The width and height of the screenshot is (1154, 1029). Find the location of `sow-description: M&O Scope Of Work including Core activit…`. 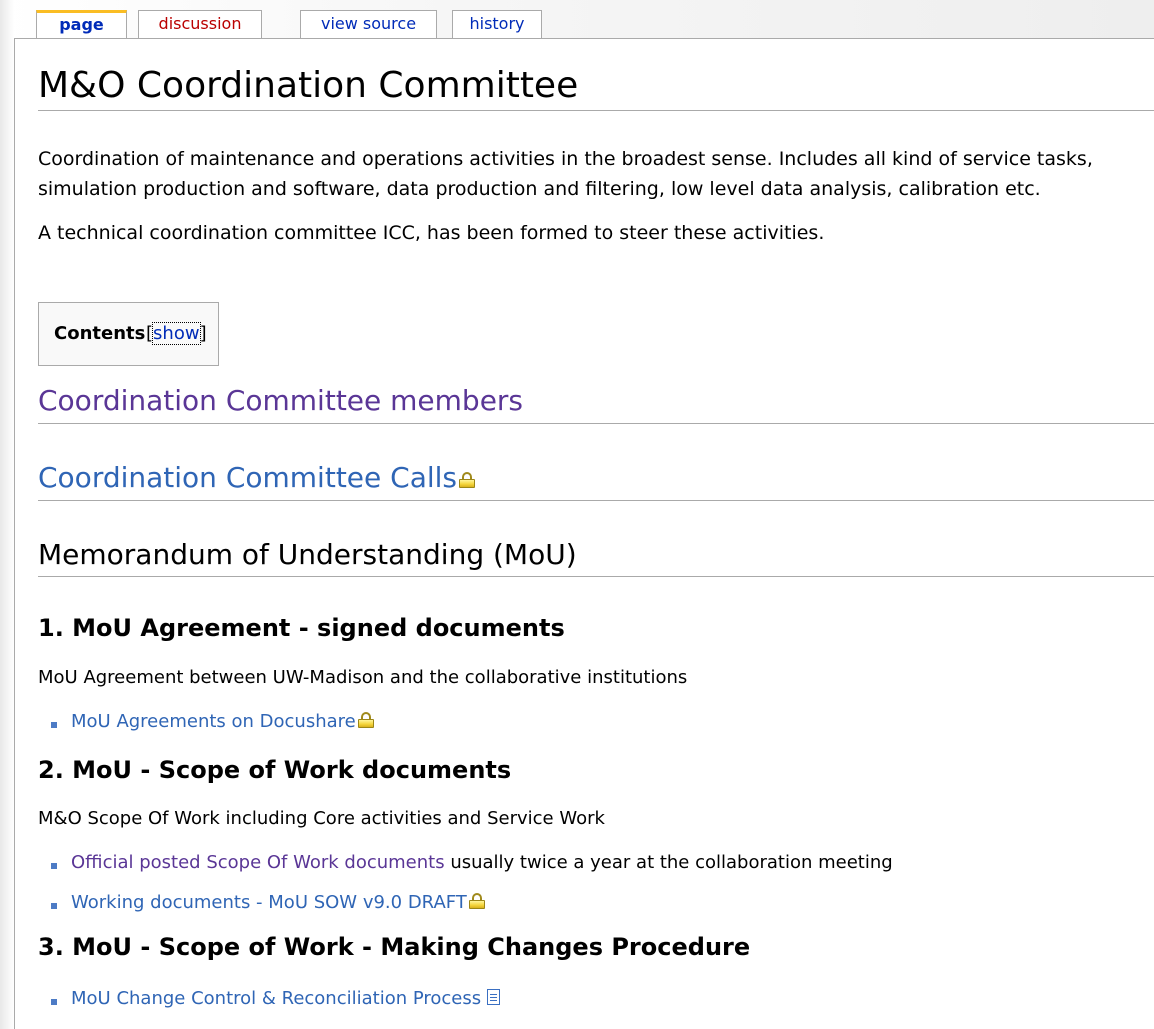

sow-description: M&O Scope Of Work including Core activit… is located at coordinates (321, 818).